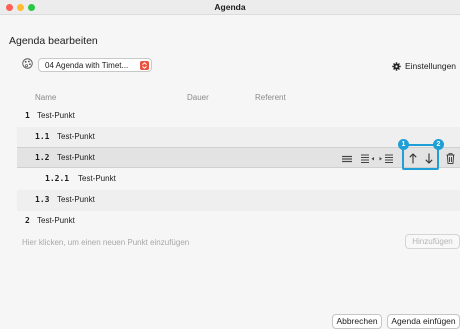  What do you see at coordinates (57, 178) in the screenshot?
I see `row-number: 1.2.1` at bounding box center [57, 178].